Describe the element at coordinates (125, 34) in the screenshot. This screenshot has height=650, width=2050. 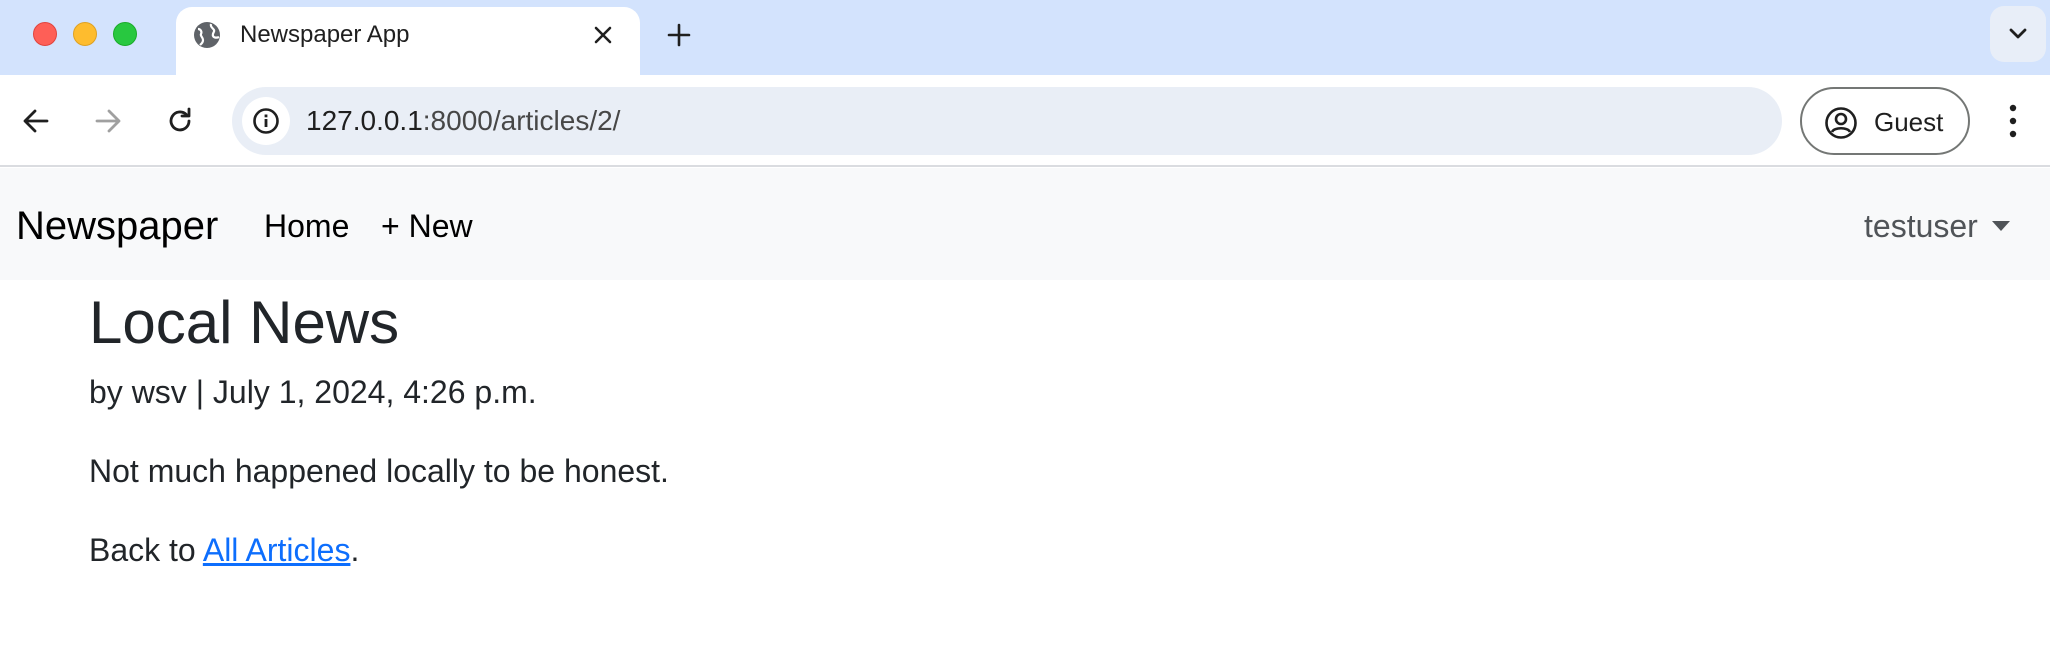
I see `window-zoom-button` at that location.